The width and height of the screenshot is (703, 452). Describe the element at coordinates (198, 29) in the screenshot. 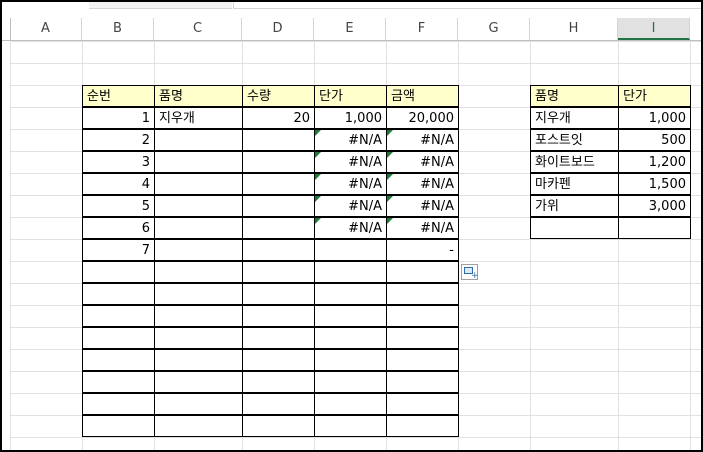

I see `column-header-c: C` at that location.